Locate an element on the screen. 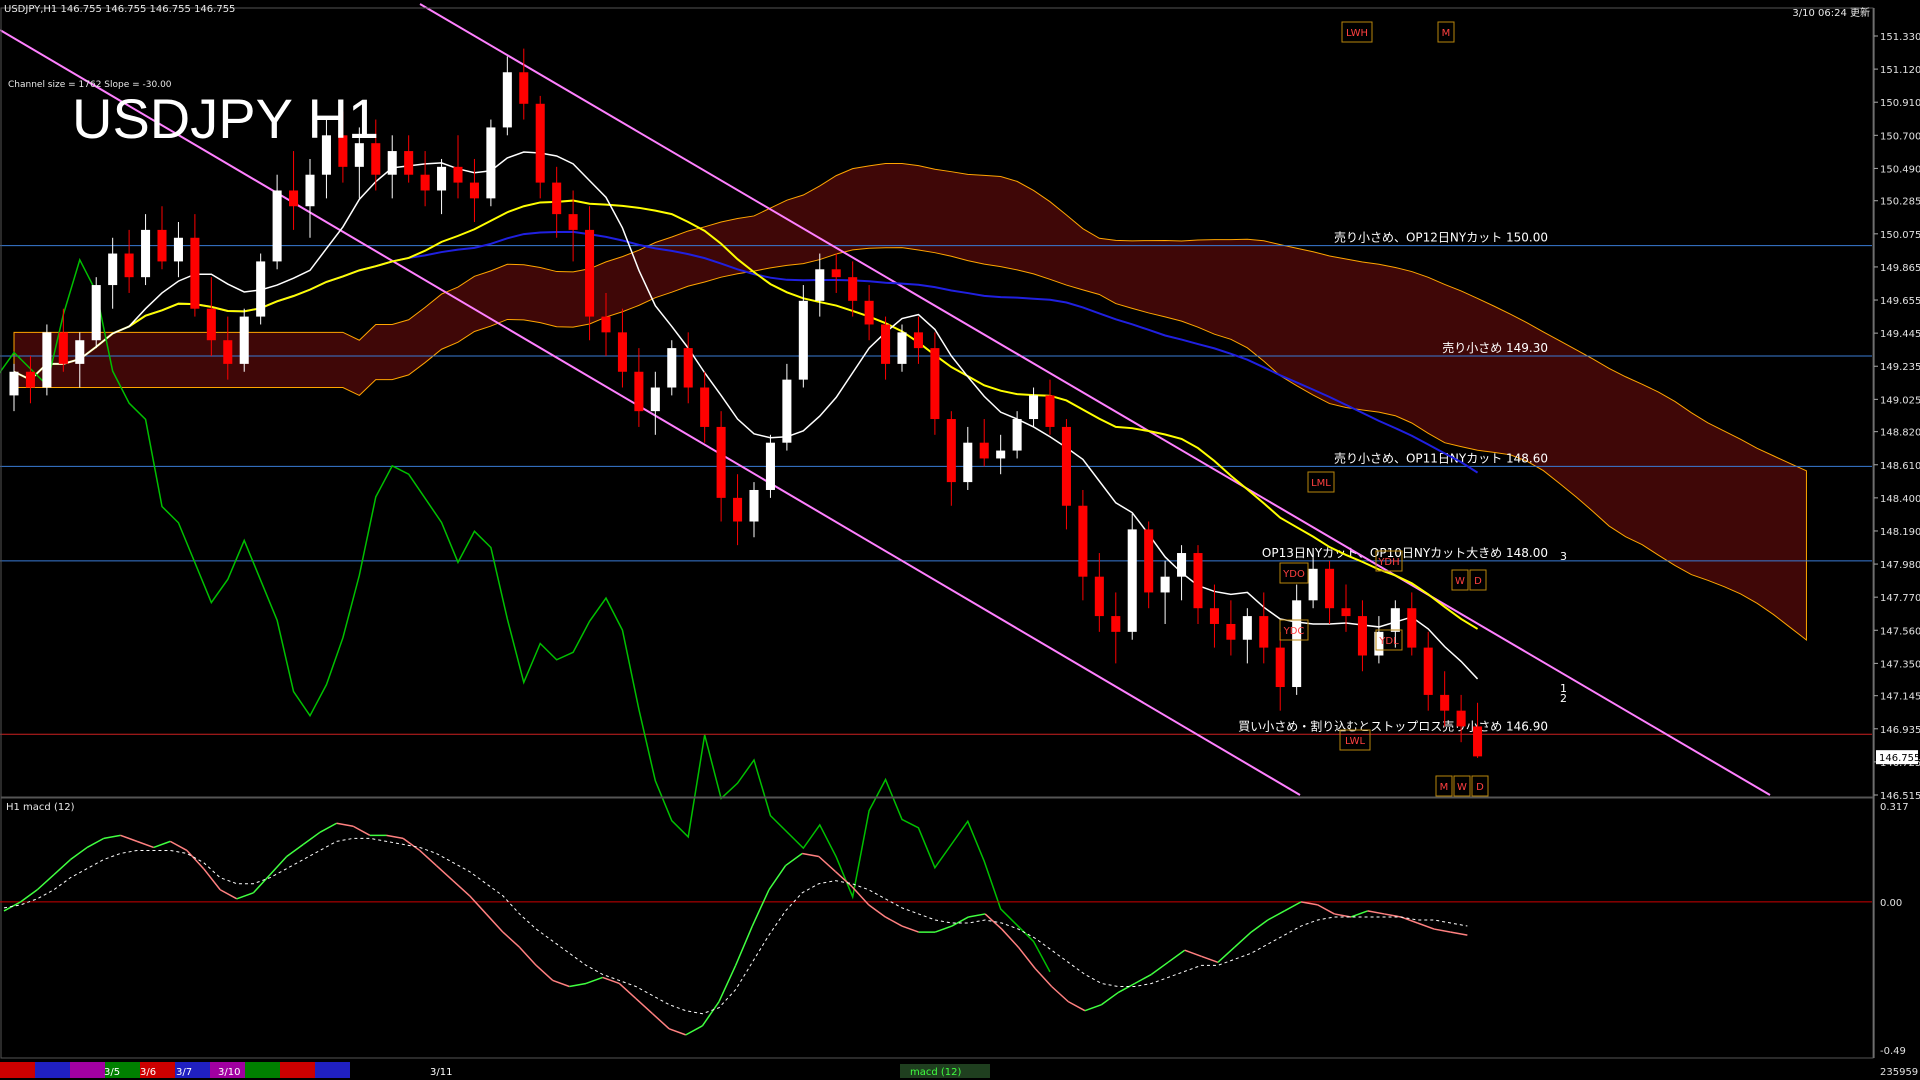 Image resolution: width=1920 pixels, height=1080 pixels. price-tick-label: 147.770 is located at coordinates (1900, 598).